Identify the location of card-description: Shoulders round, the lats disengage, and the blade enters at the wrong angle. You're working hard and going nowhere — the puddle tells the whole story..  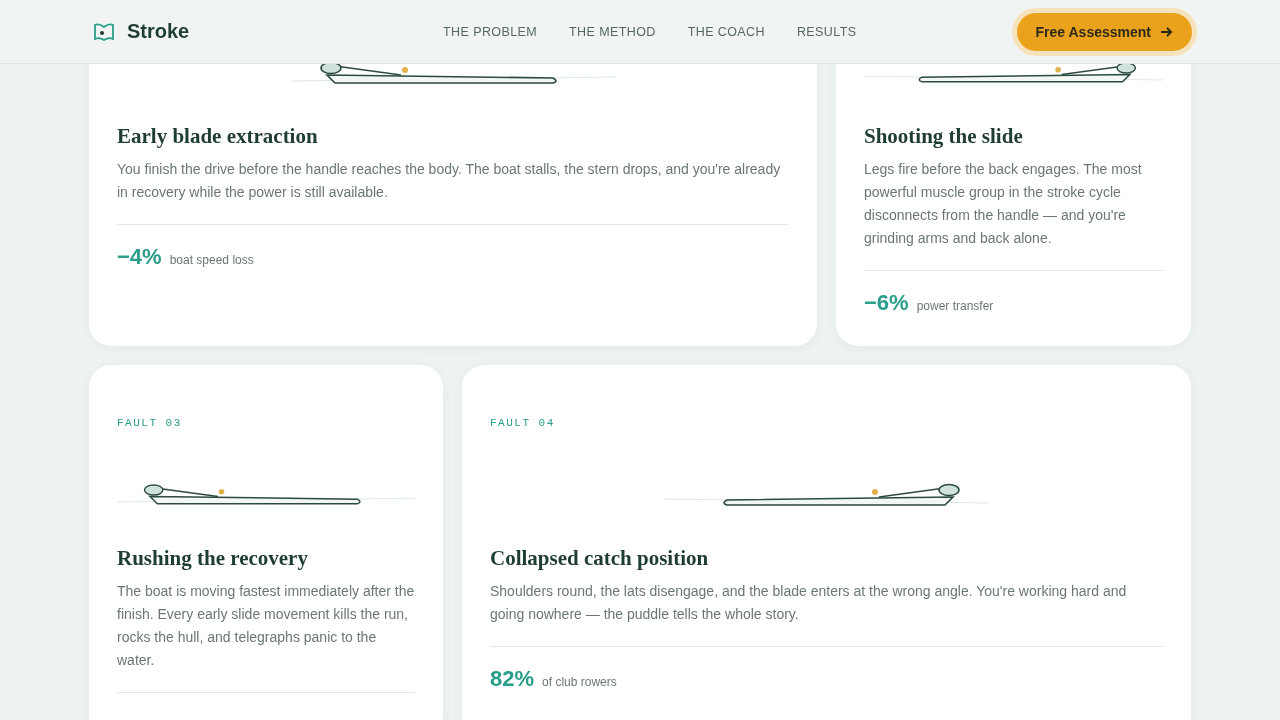
(809, 603).